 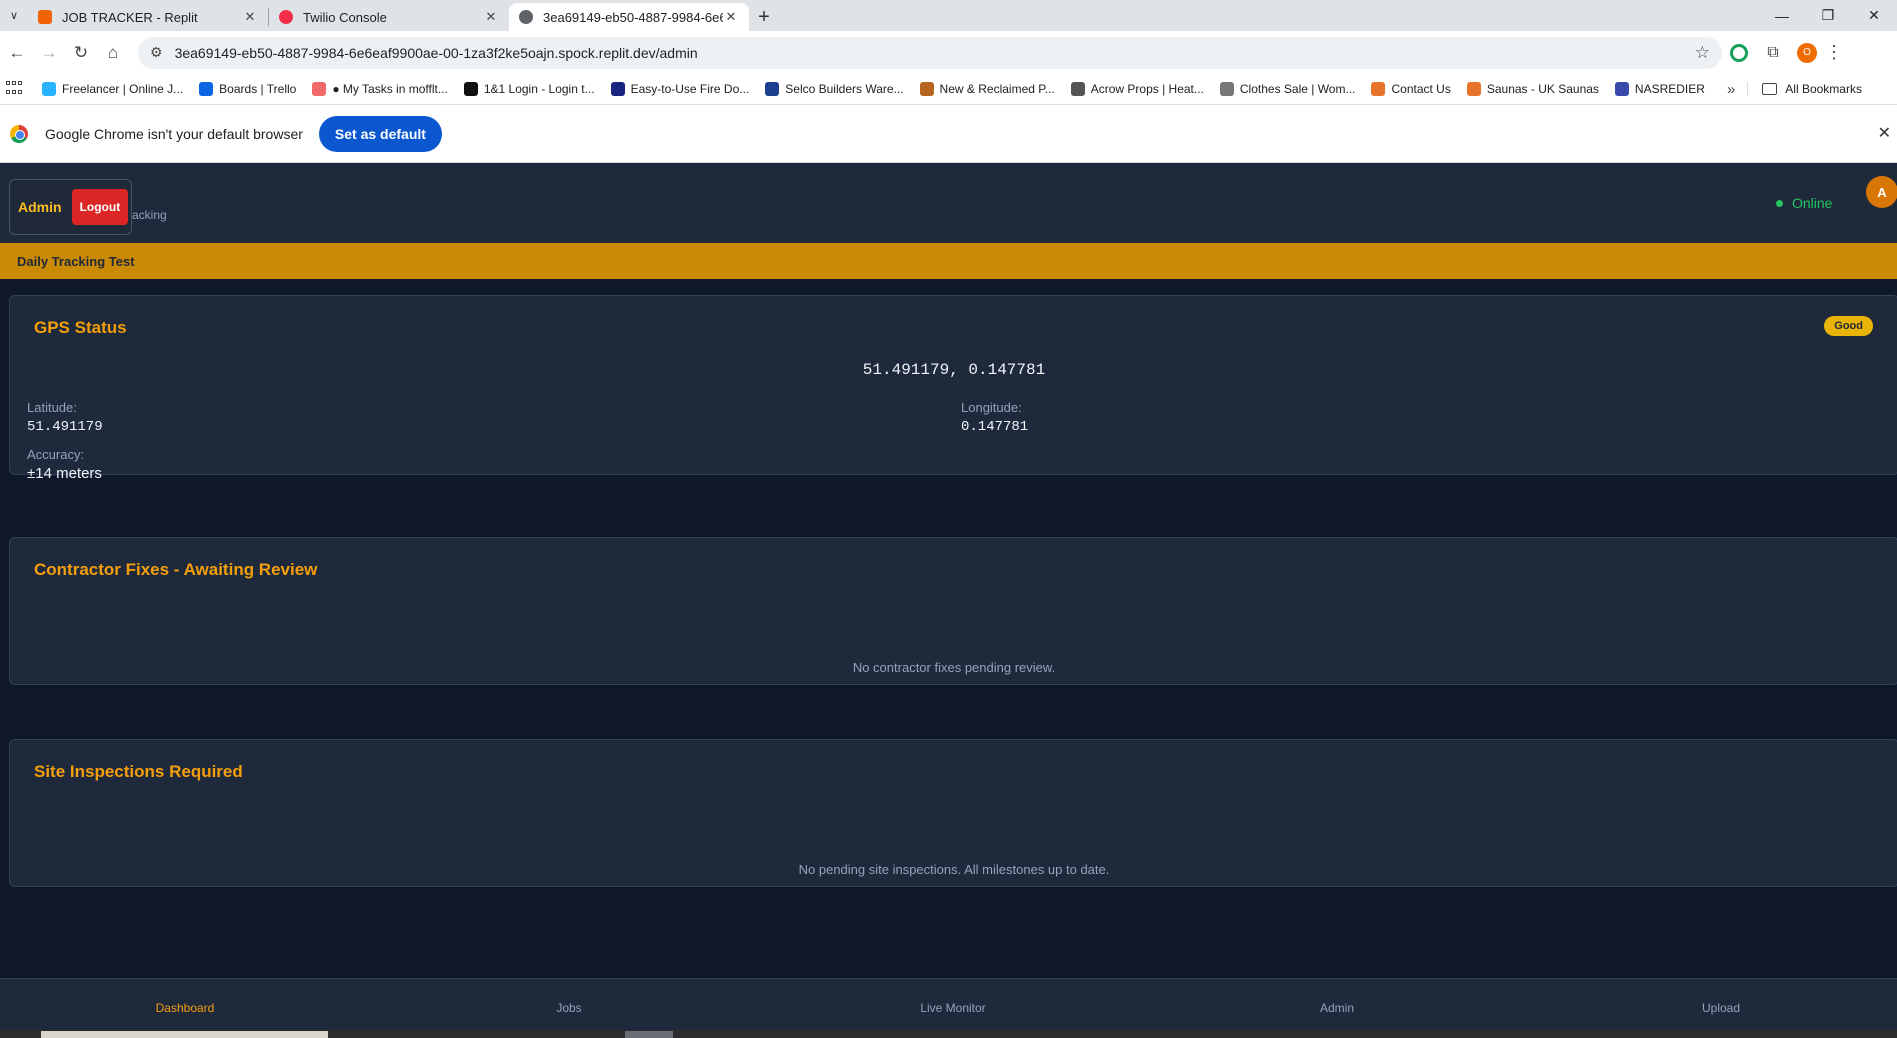 I want to click on user-avatar: A, so click(x=1881, y=192).